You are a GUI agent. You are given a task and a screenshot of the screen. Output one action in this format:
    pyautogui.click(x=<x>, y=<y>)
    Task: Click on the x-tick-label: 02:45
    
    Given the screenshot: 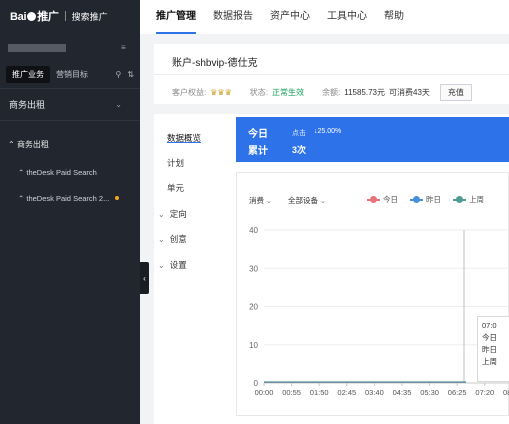 What is the action you would take?
    pyautogui.click(x=346, y=392)
    